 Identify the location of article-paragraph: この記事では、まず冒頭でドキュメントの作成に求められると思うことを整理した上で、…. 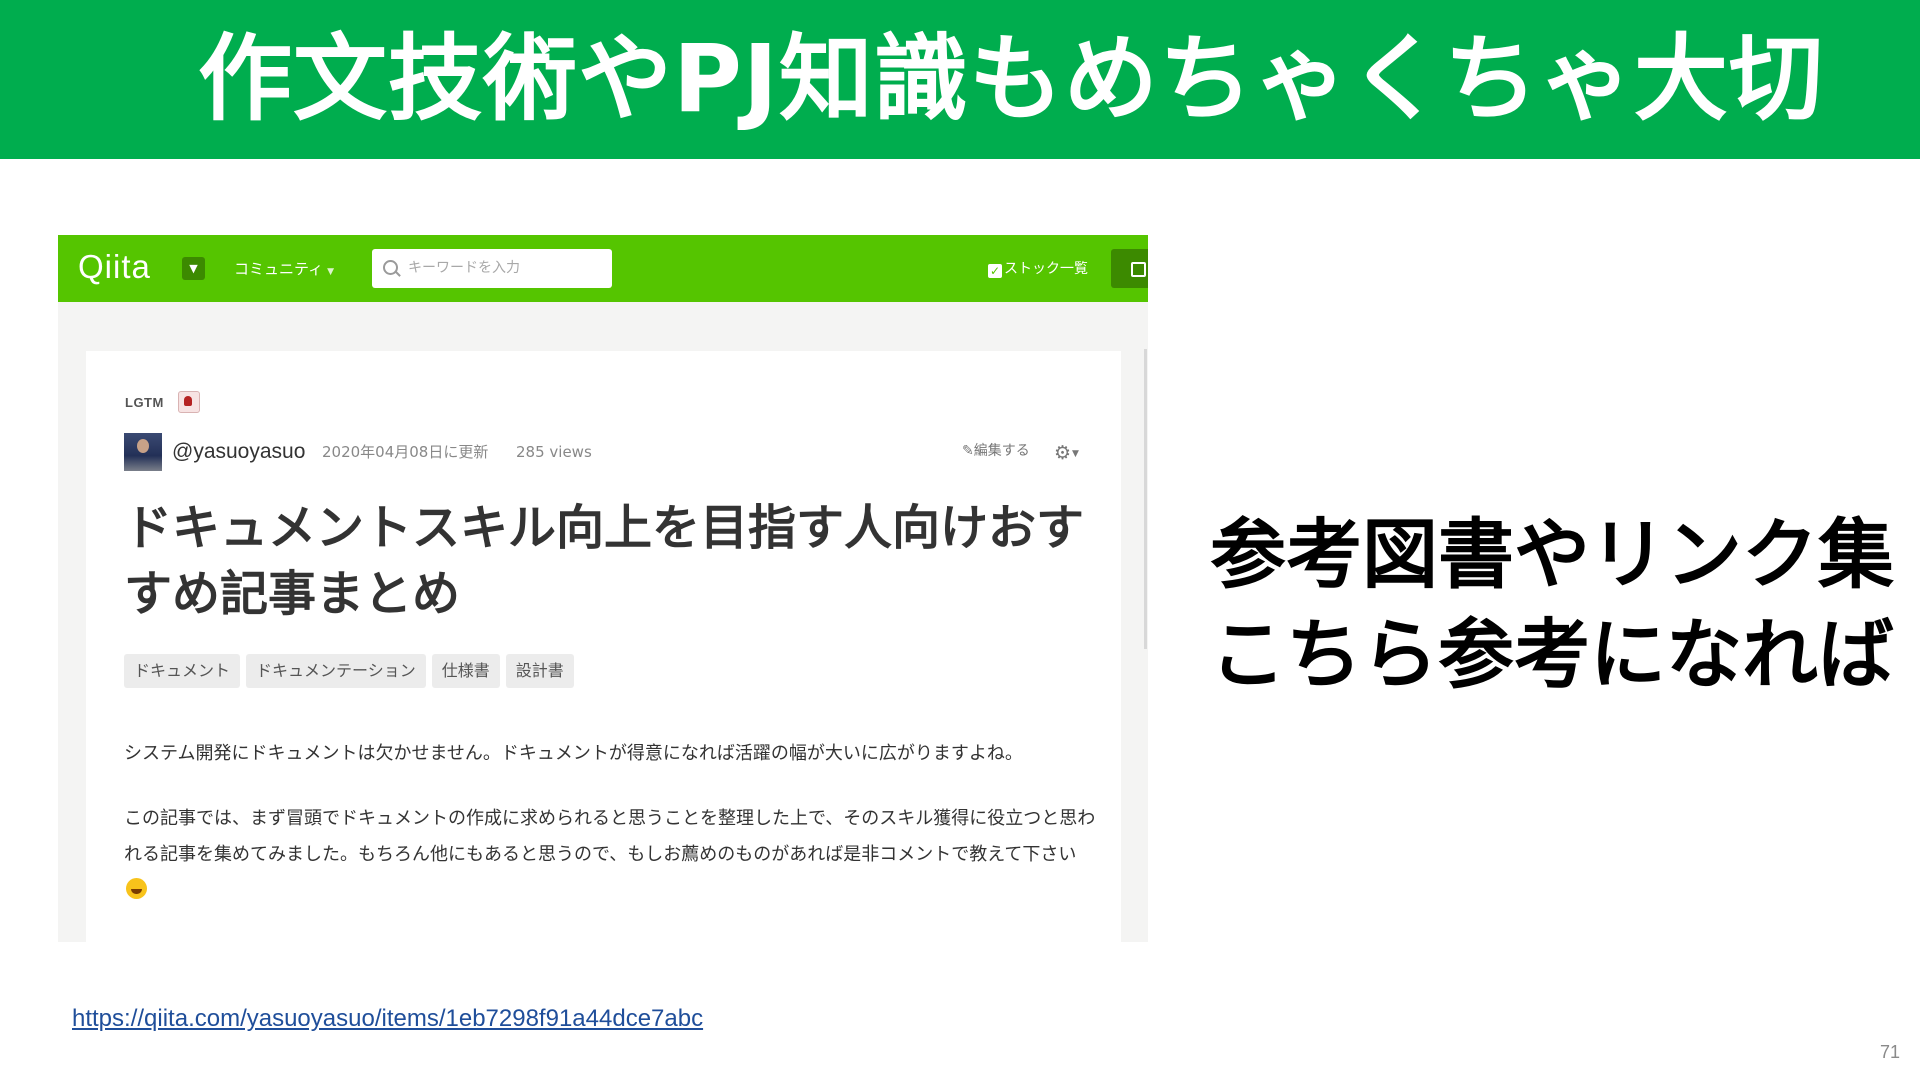
(611, 855).